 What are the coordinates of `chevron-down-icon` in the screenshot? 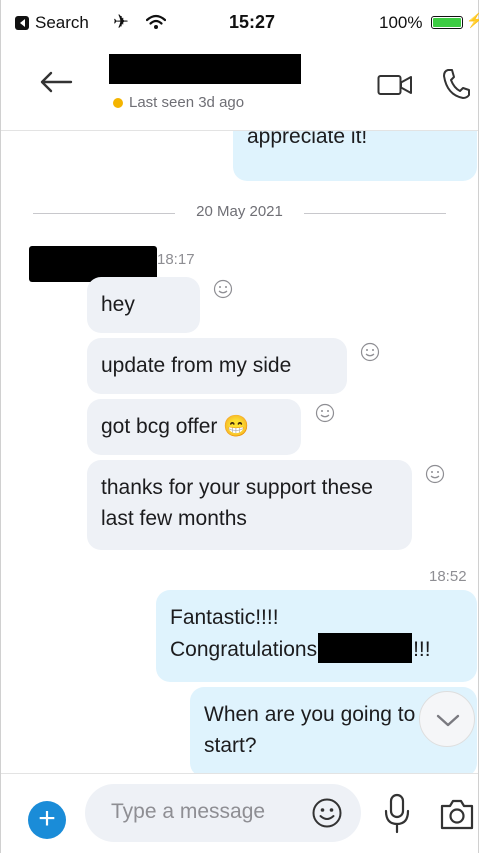 It's located at (448, 720).